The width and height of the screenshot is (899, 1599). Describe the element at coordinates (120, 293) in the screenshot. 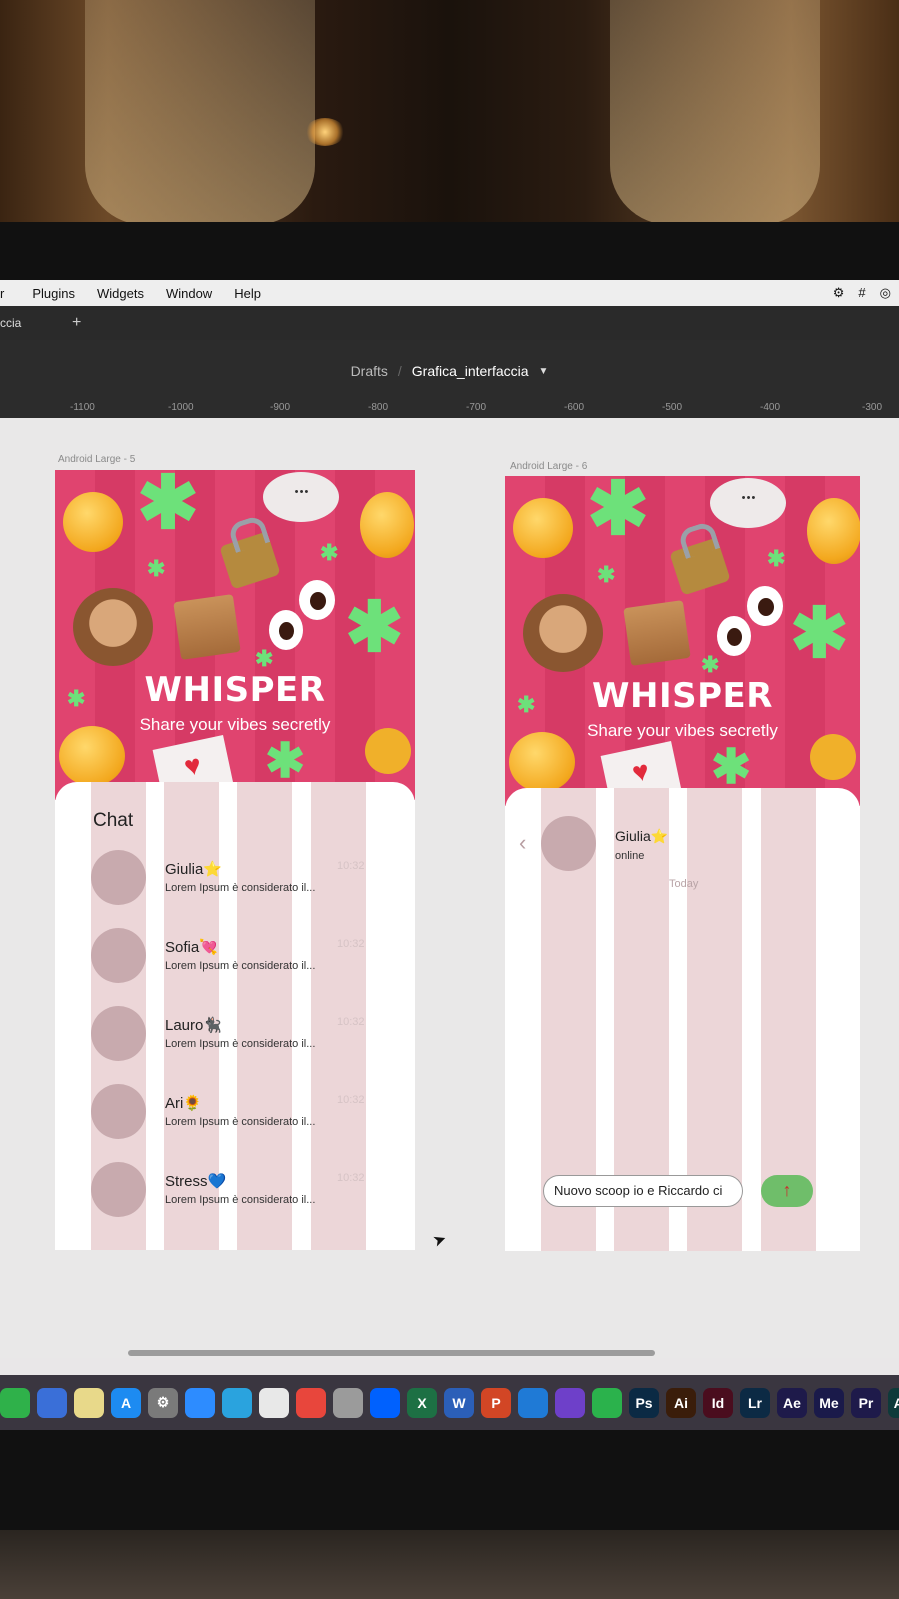

I see `menu-item-widgets: Widgets` at that location.